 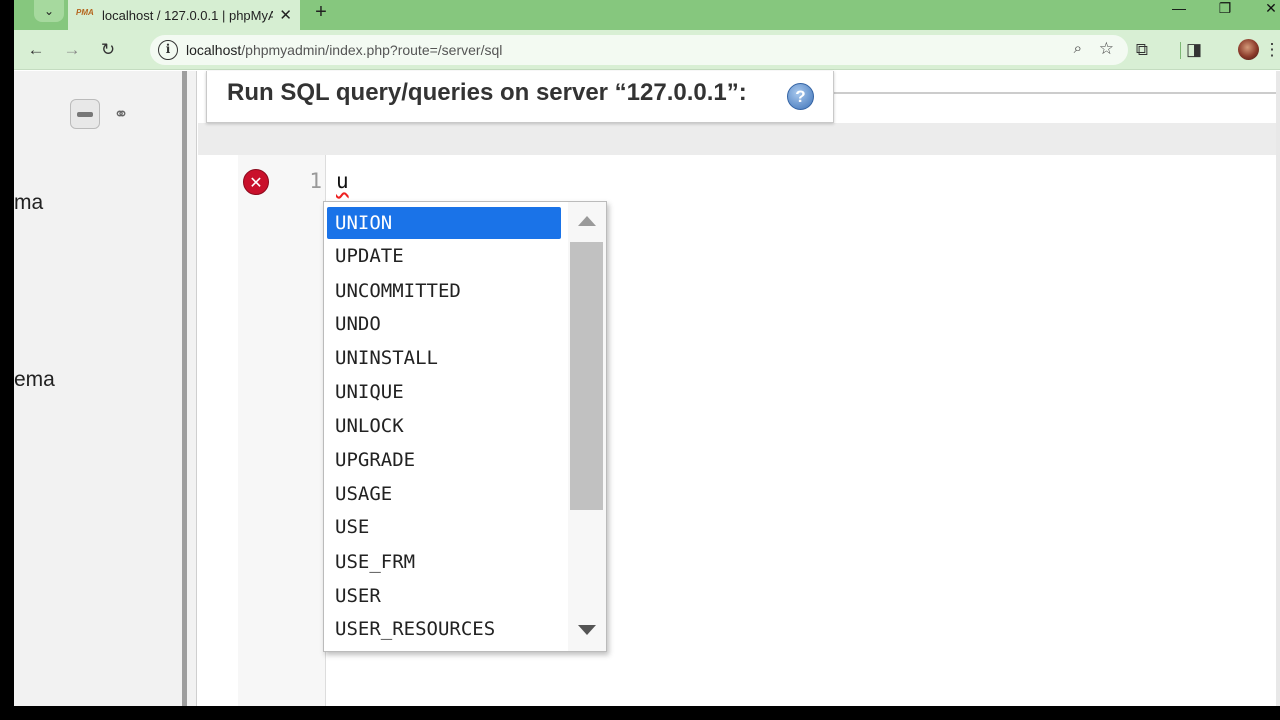 I want to click on autocomplete-item: USAGE, so click(x=444, y=494).